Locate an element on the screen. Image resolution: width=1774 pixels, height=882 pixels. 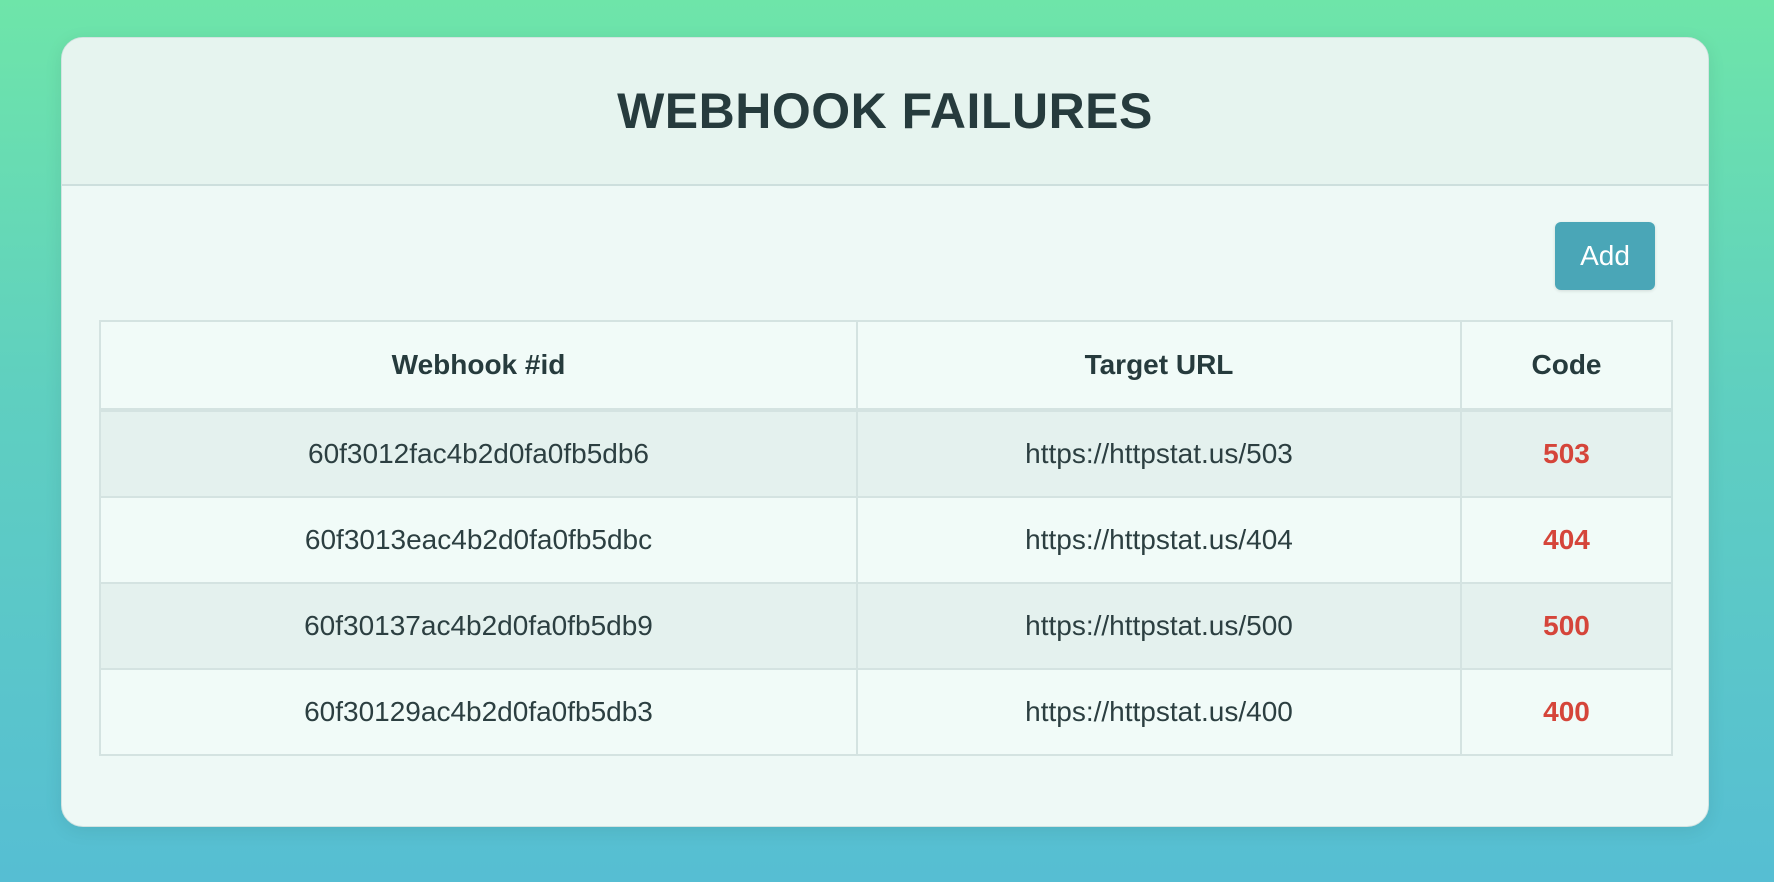
toolbar: Add is located at coordinates (1605, 256).